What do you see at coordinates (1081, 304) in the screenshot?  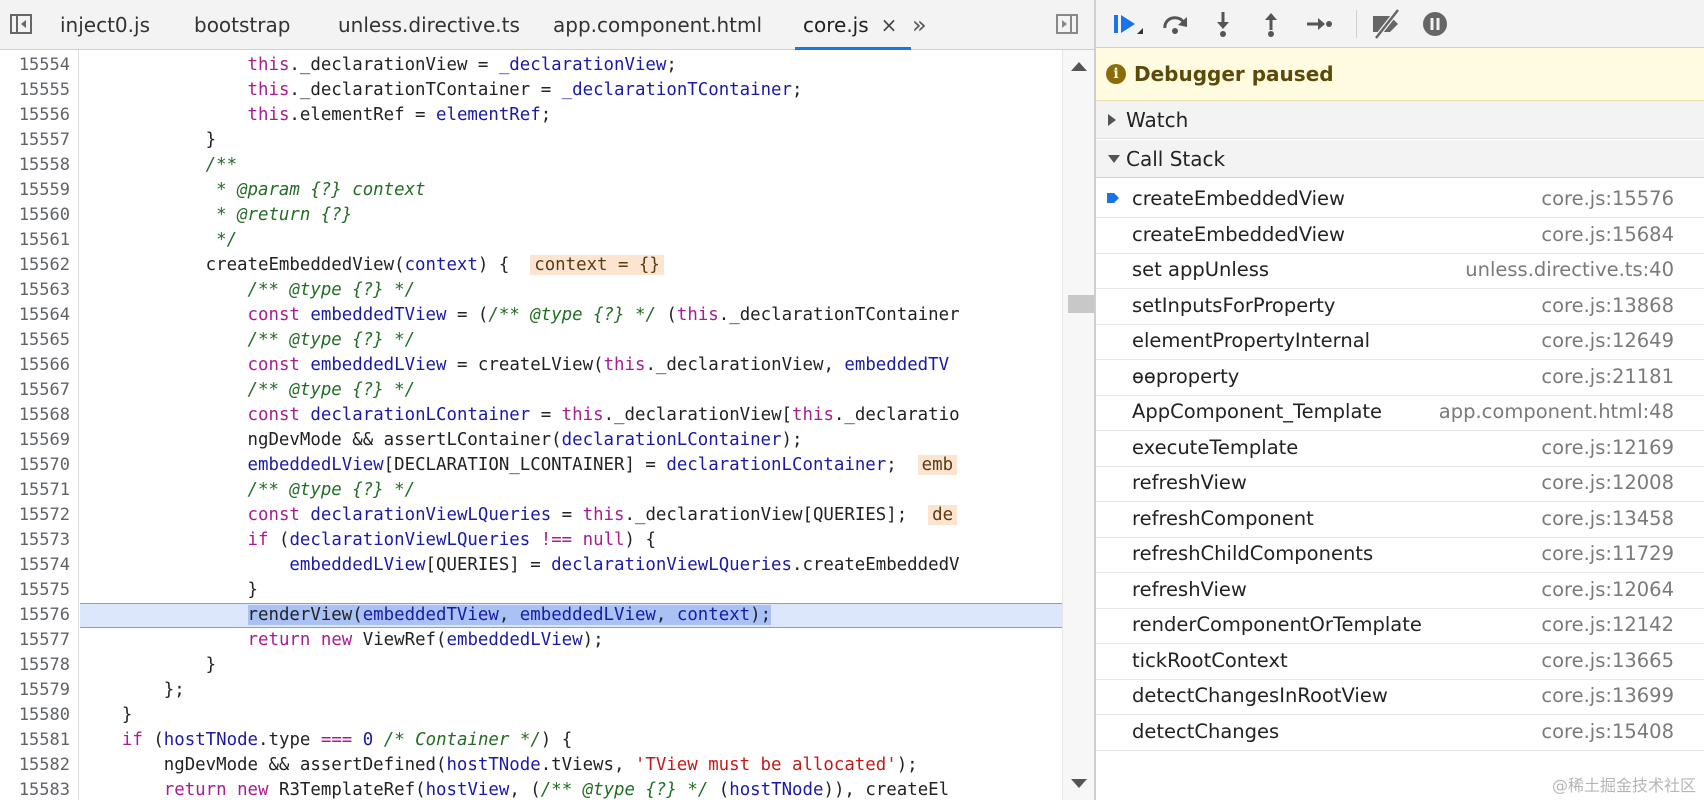 I see `scrollbar-thumb` at bounding box center [1081, 304].